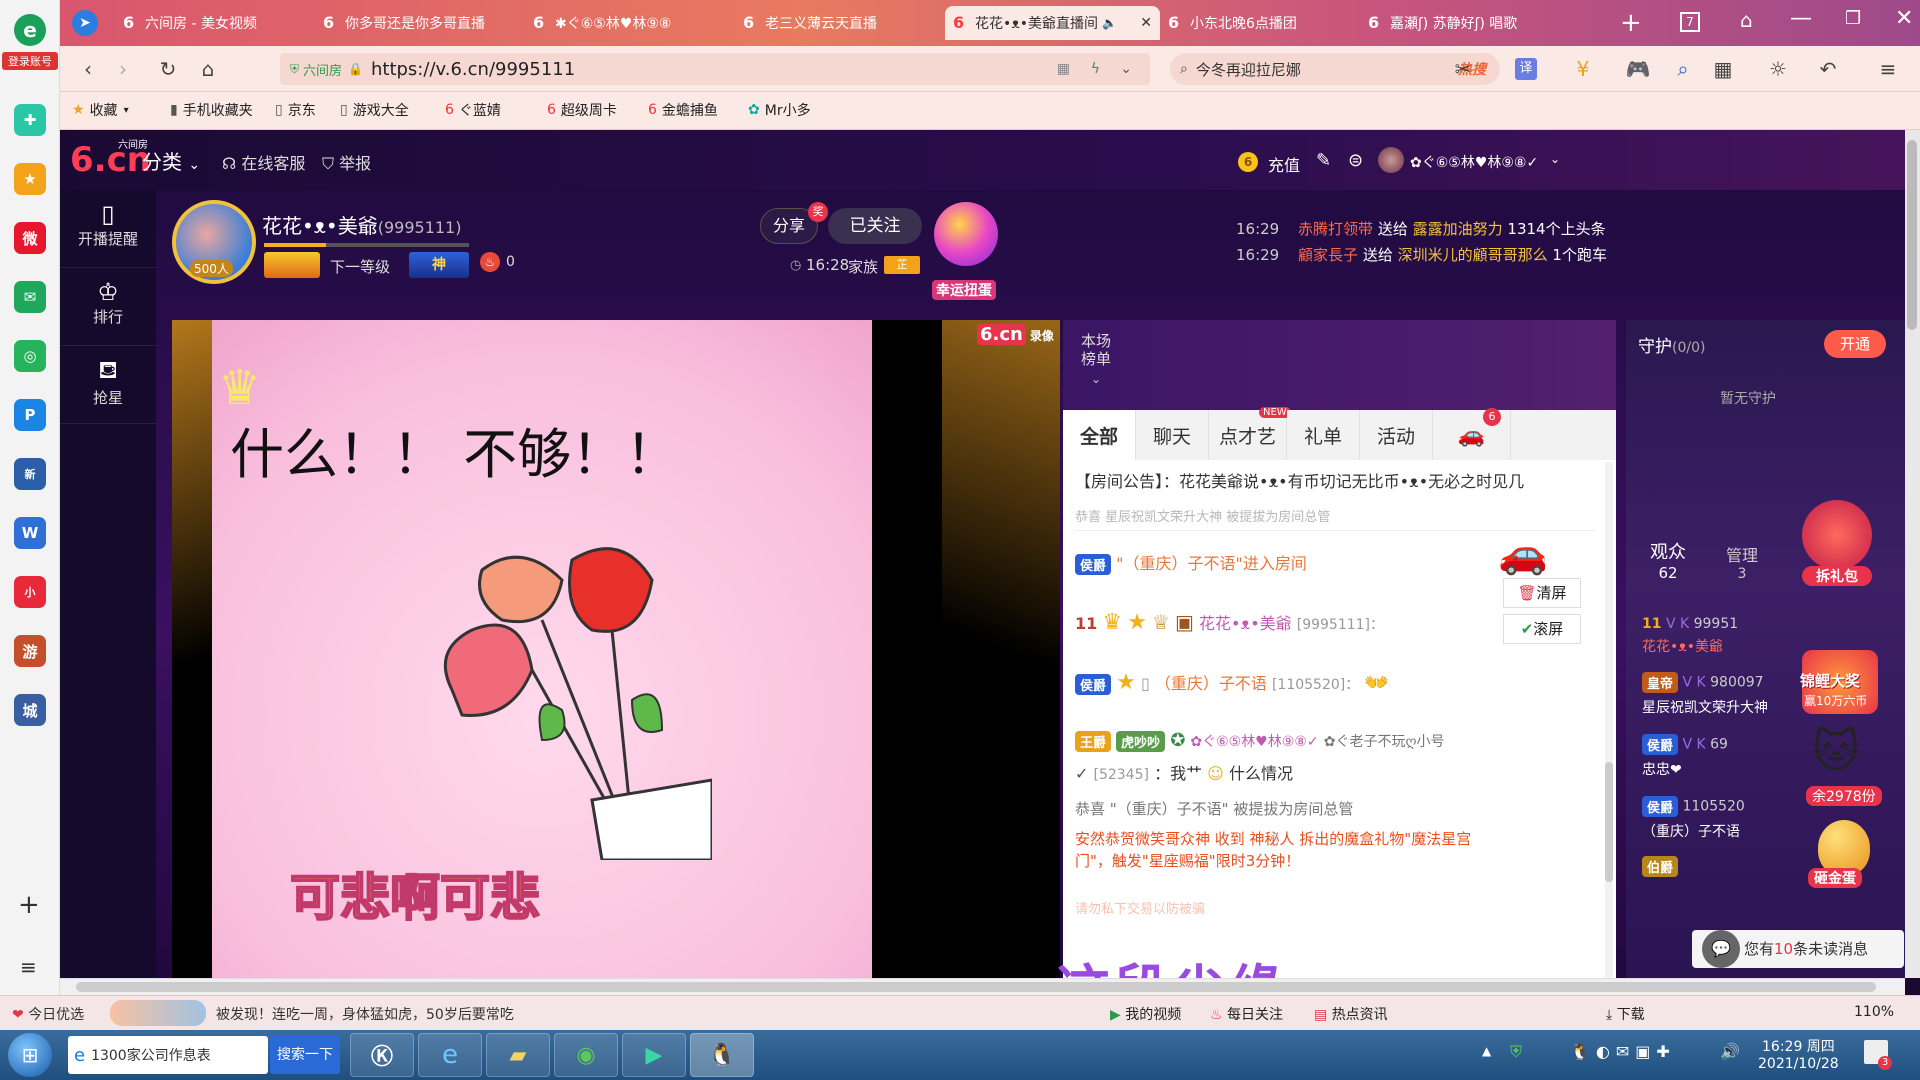 The image size is (1920, 1080). Describe the element at coordinates (1912, 554) in the screenshot. I see `page-scrollbar` at that location.